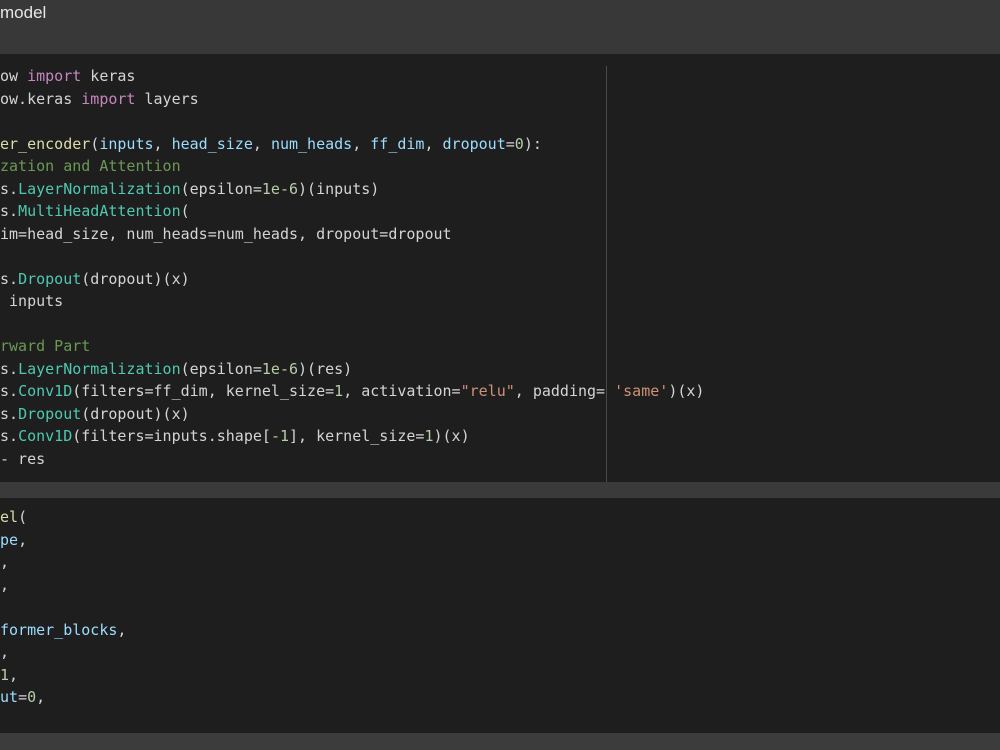 The height and width of the screenshot is (750, 1000). I want to click on code-token: layers, so click(167, 98).